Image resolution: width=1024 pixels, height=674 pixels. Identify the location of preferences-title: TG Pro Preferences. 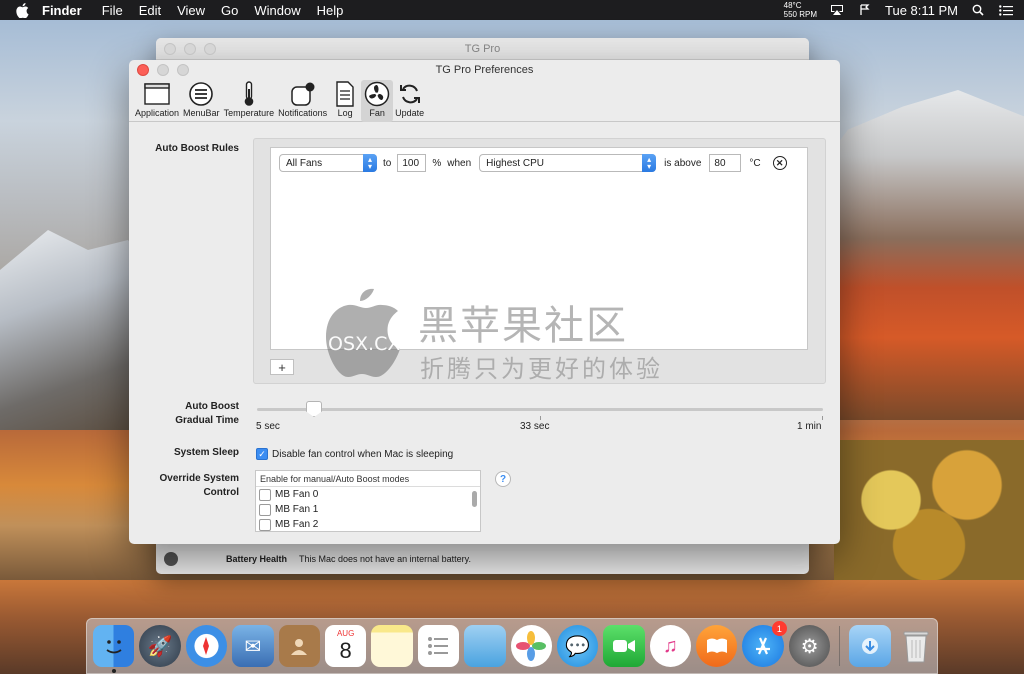
(484, 70).